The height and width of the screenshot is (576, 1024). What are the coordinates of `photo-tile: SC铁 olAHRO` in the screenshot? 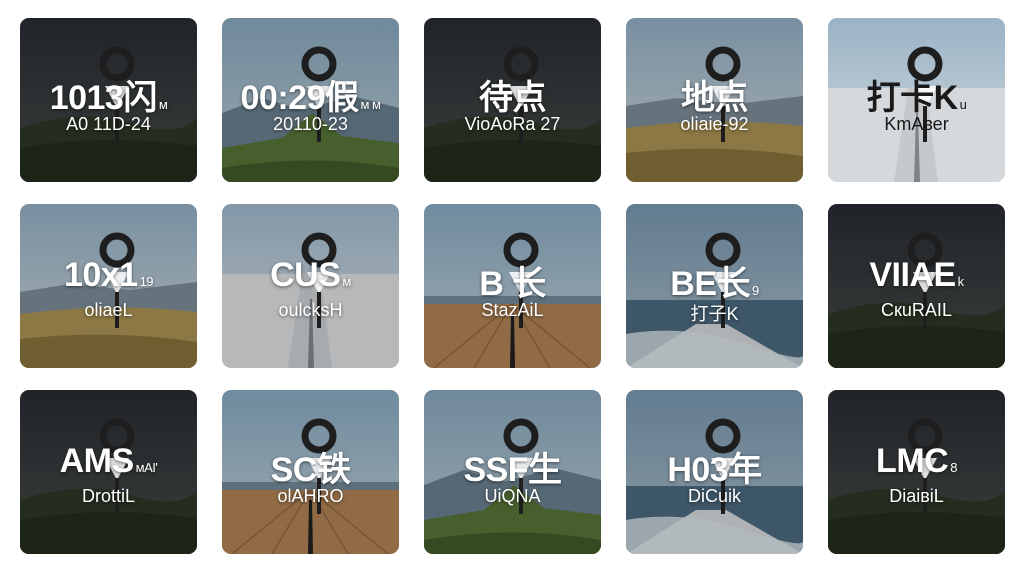 It's located at (310, 472).